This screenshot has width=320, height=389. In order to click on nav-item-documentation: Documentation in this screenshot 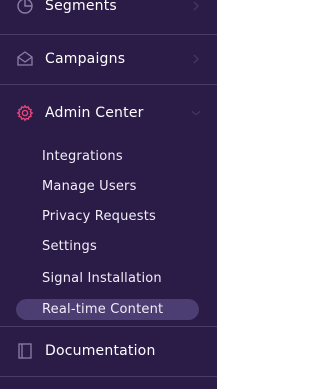, I will do `click(108, 351)`.